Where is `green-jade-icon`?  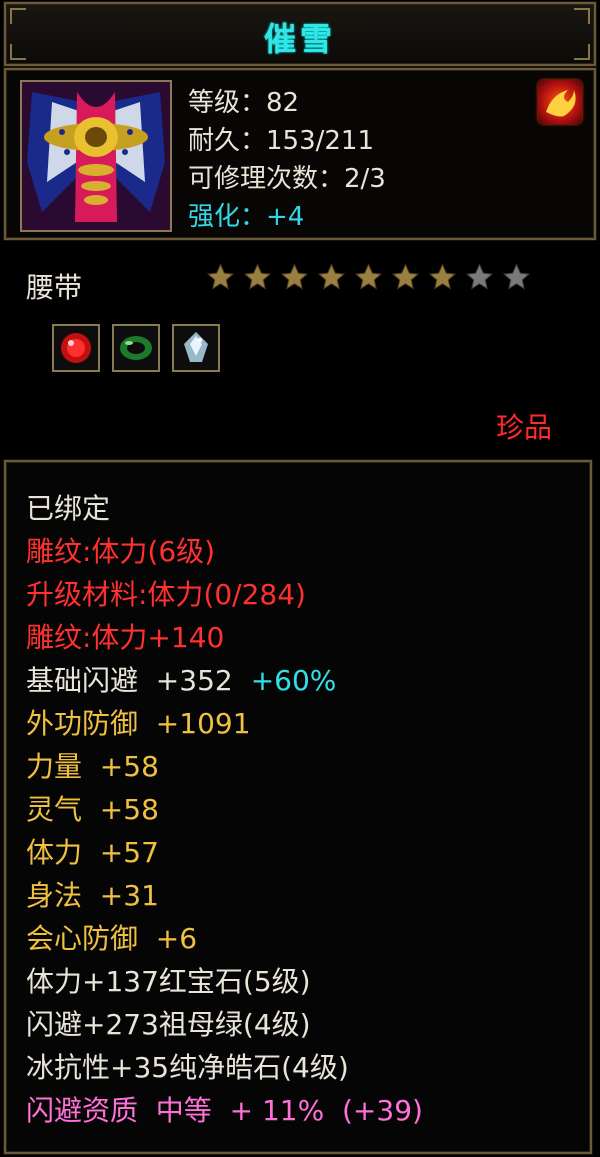
green-jade-icon is located at coordinates (136, 348).